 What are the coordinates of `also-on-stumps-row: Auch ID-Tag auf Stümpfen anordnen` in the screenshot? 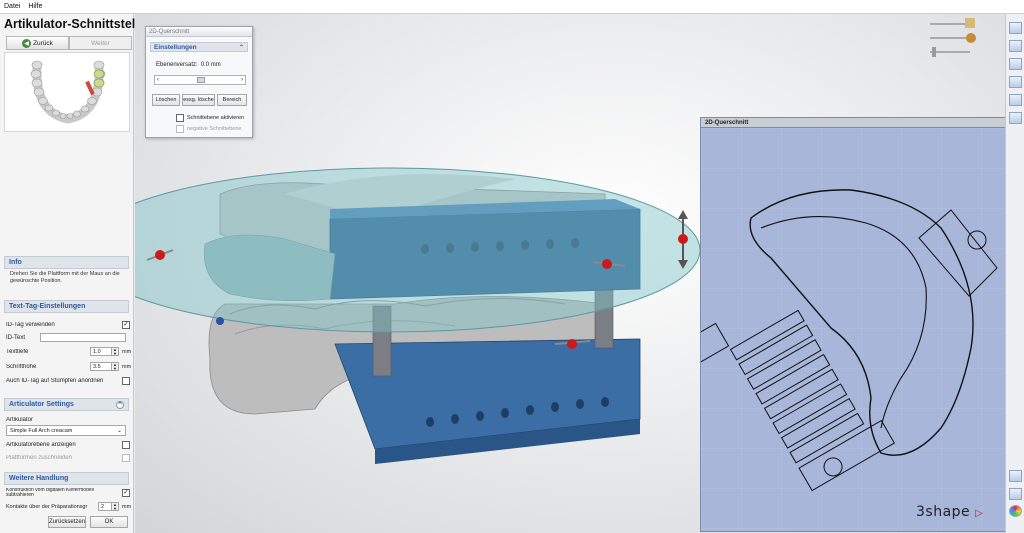 It's located at (68, 380).